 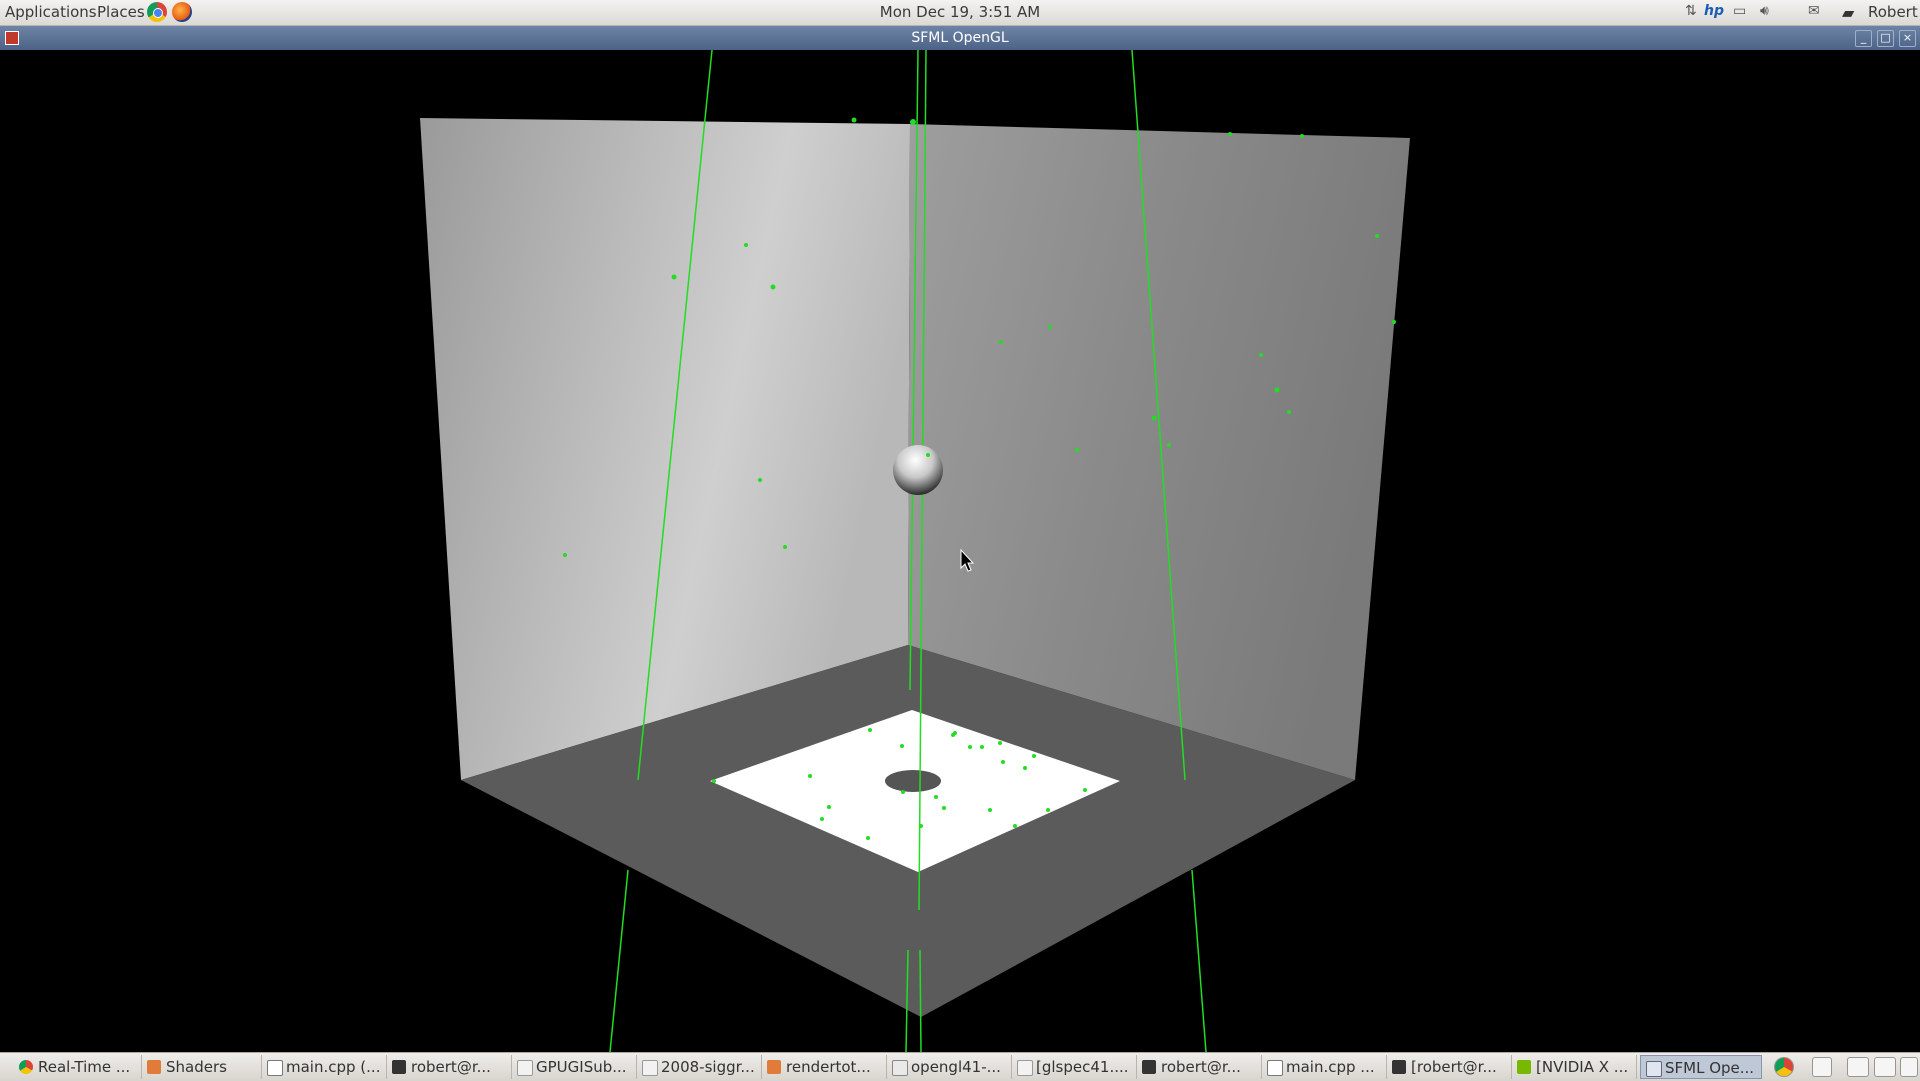 I want to click on workspace-switcher-icon, so click(x=1858, y=1067).